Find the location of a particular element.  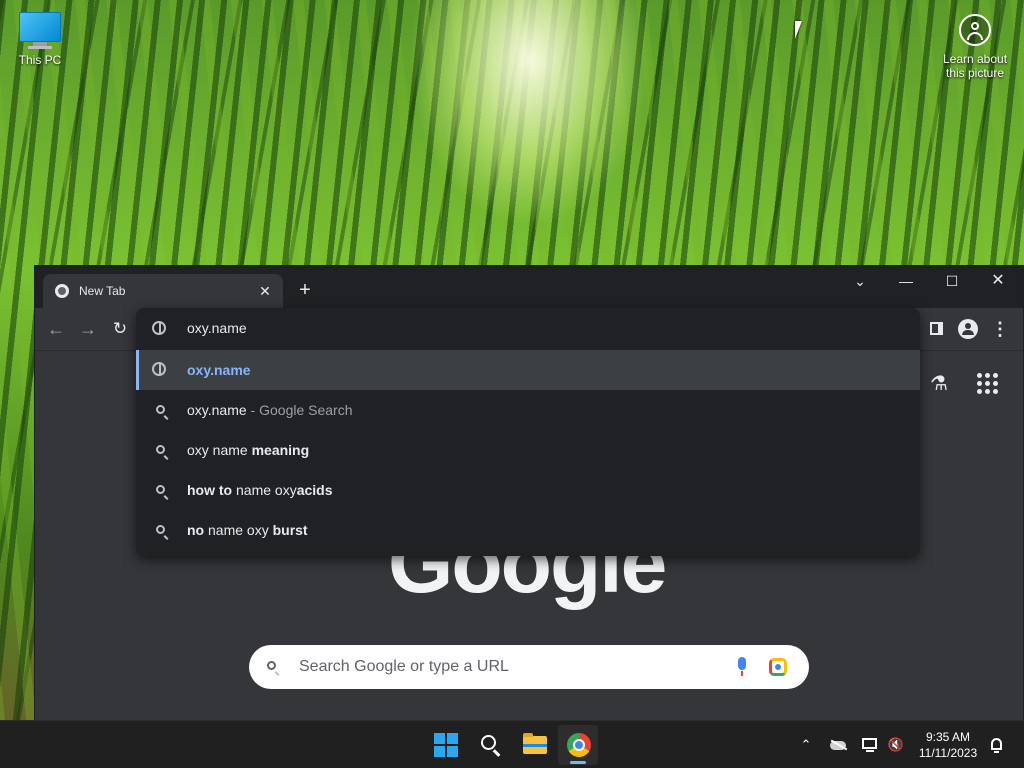

file-explorer-icon is located at coordinates (535, 743).